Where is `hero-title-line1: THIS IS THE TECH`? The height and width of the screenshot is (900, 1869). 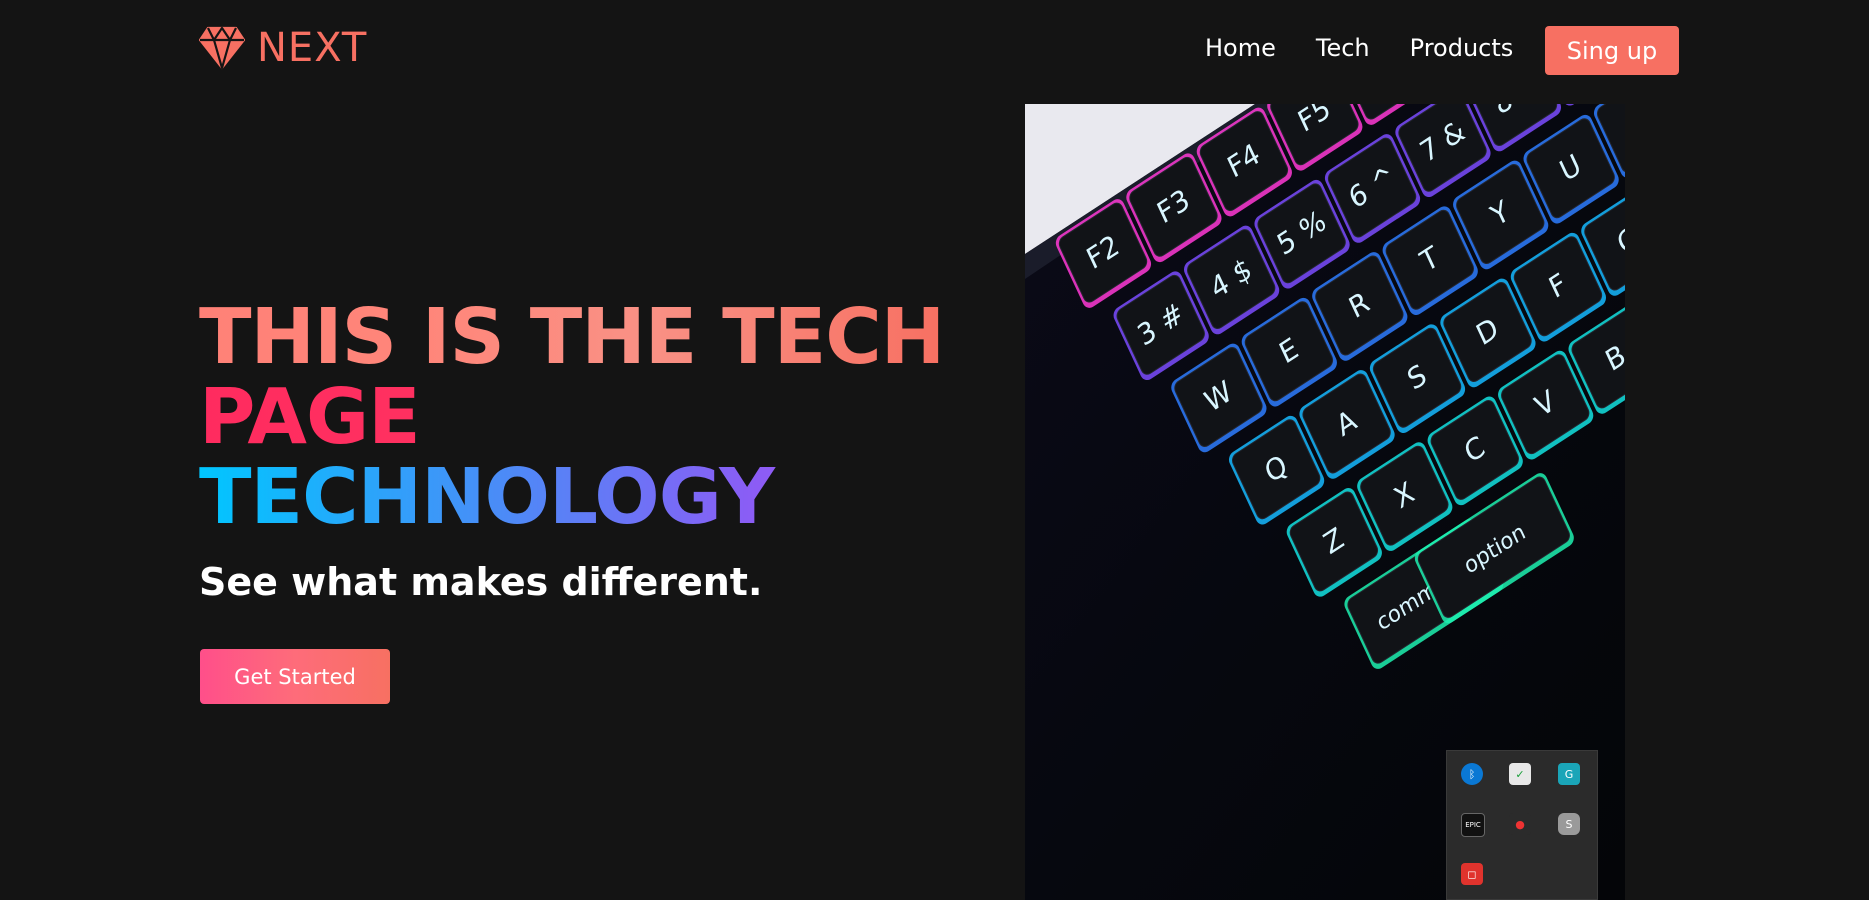
hero-title-line1: THIS IS THE TECH is located at coordinates (572, 337).